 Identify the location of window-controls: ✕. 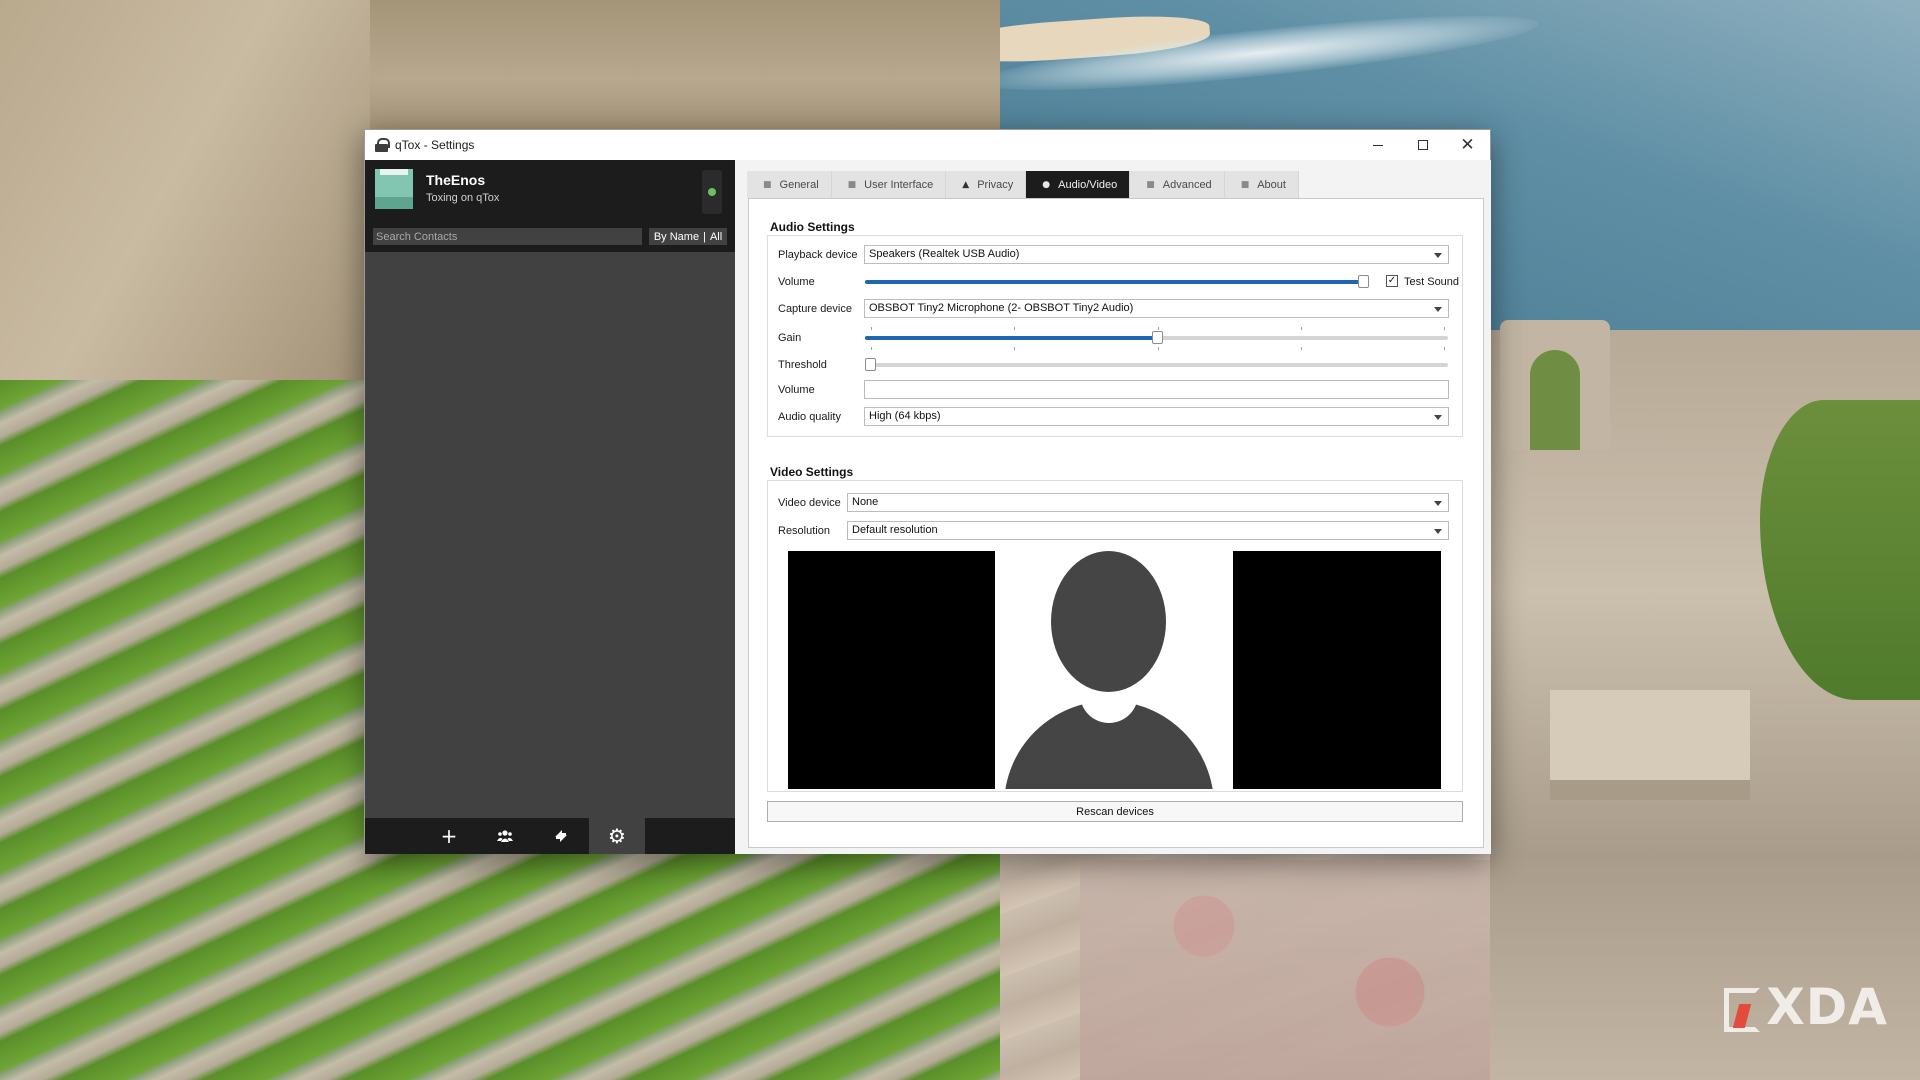
(1422, 145).